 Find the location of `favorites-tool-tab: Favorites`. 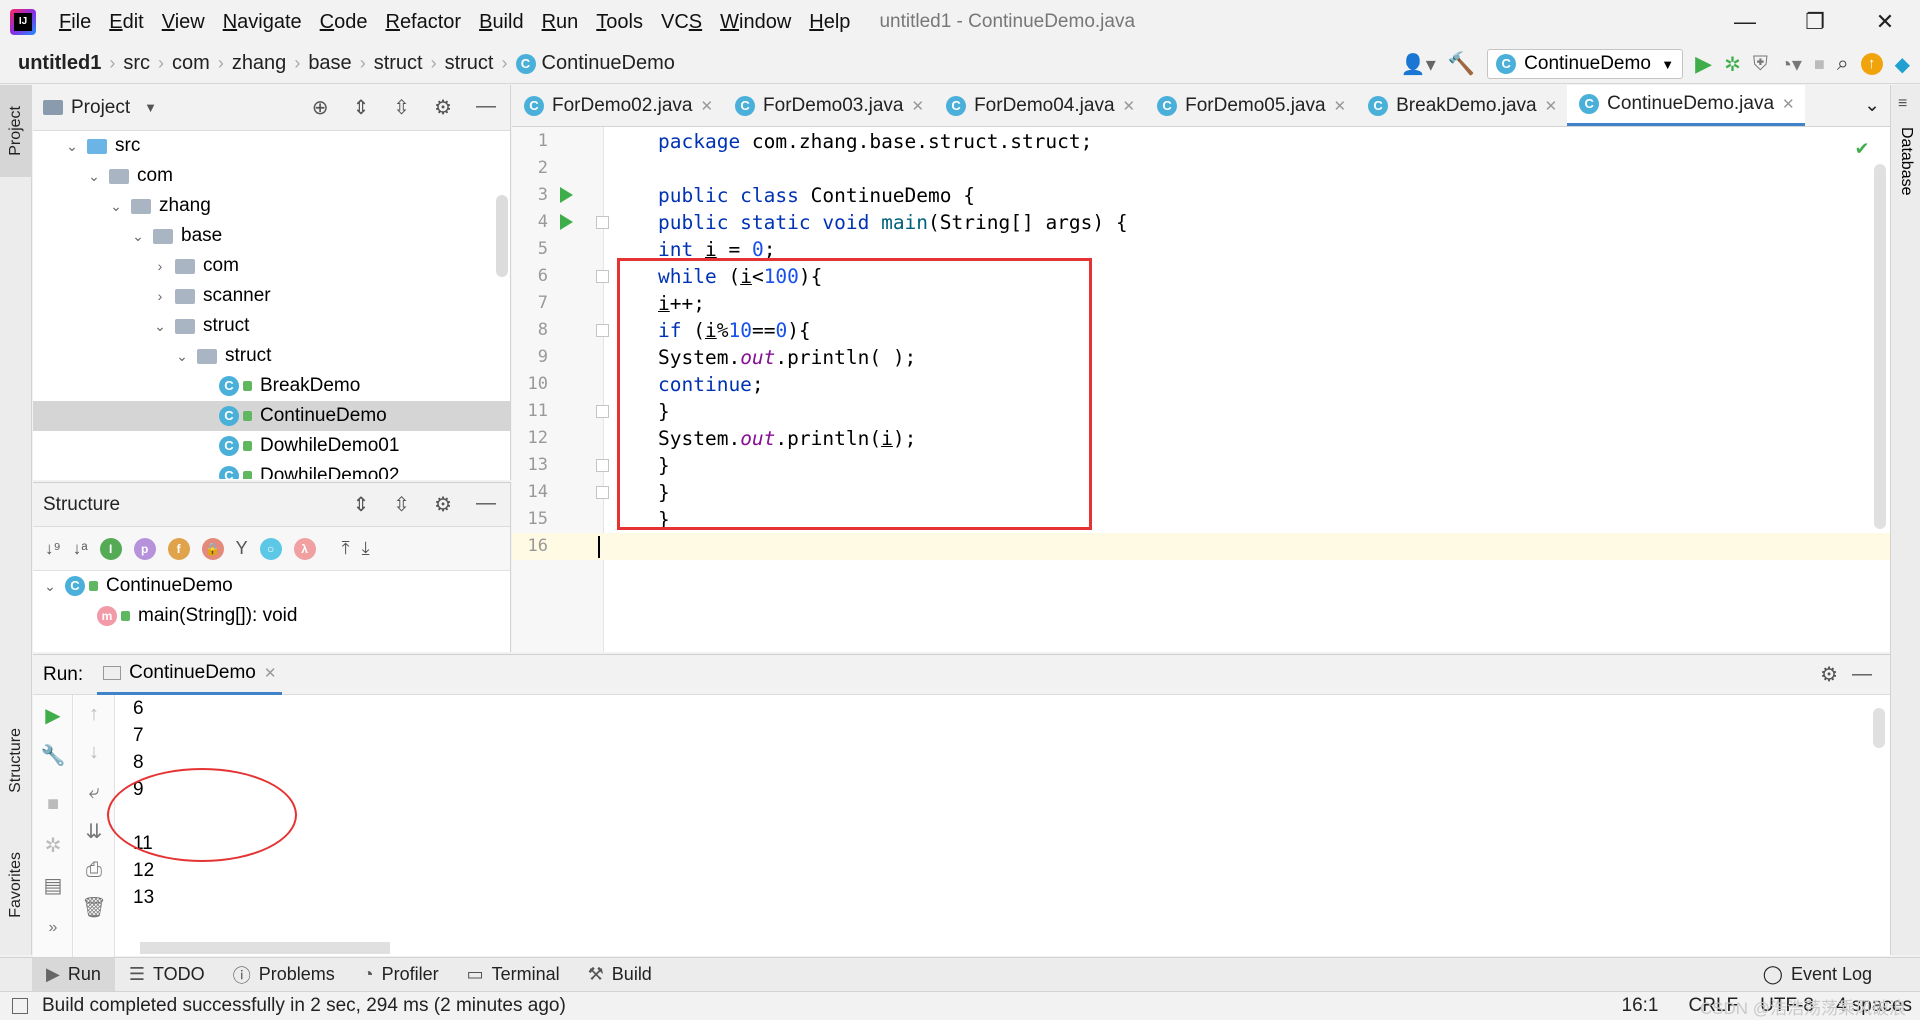

favorites-tool-tab: Favorites is located at coordinates (16, 885).